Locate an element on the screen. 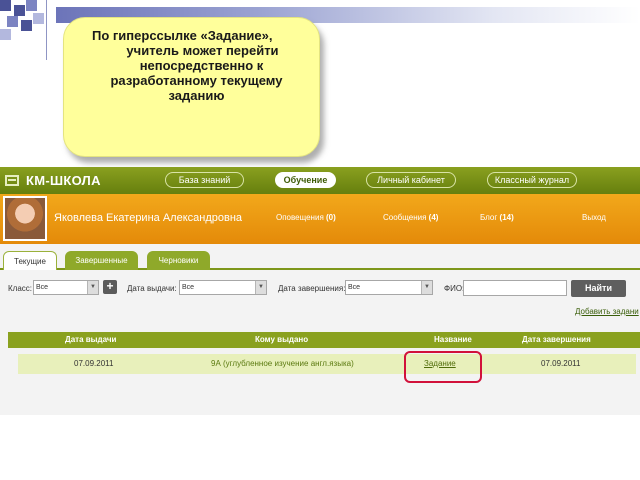  blog-label: Блог is located at coordinates (489, 217).